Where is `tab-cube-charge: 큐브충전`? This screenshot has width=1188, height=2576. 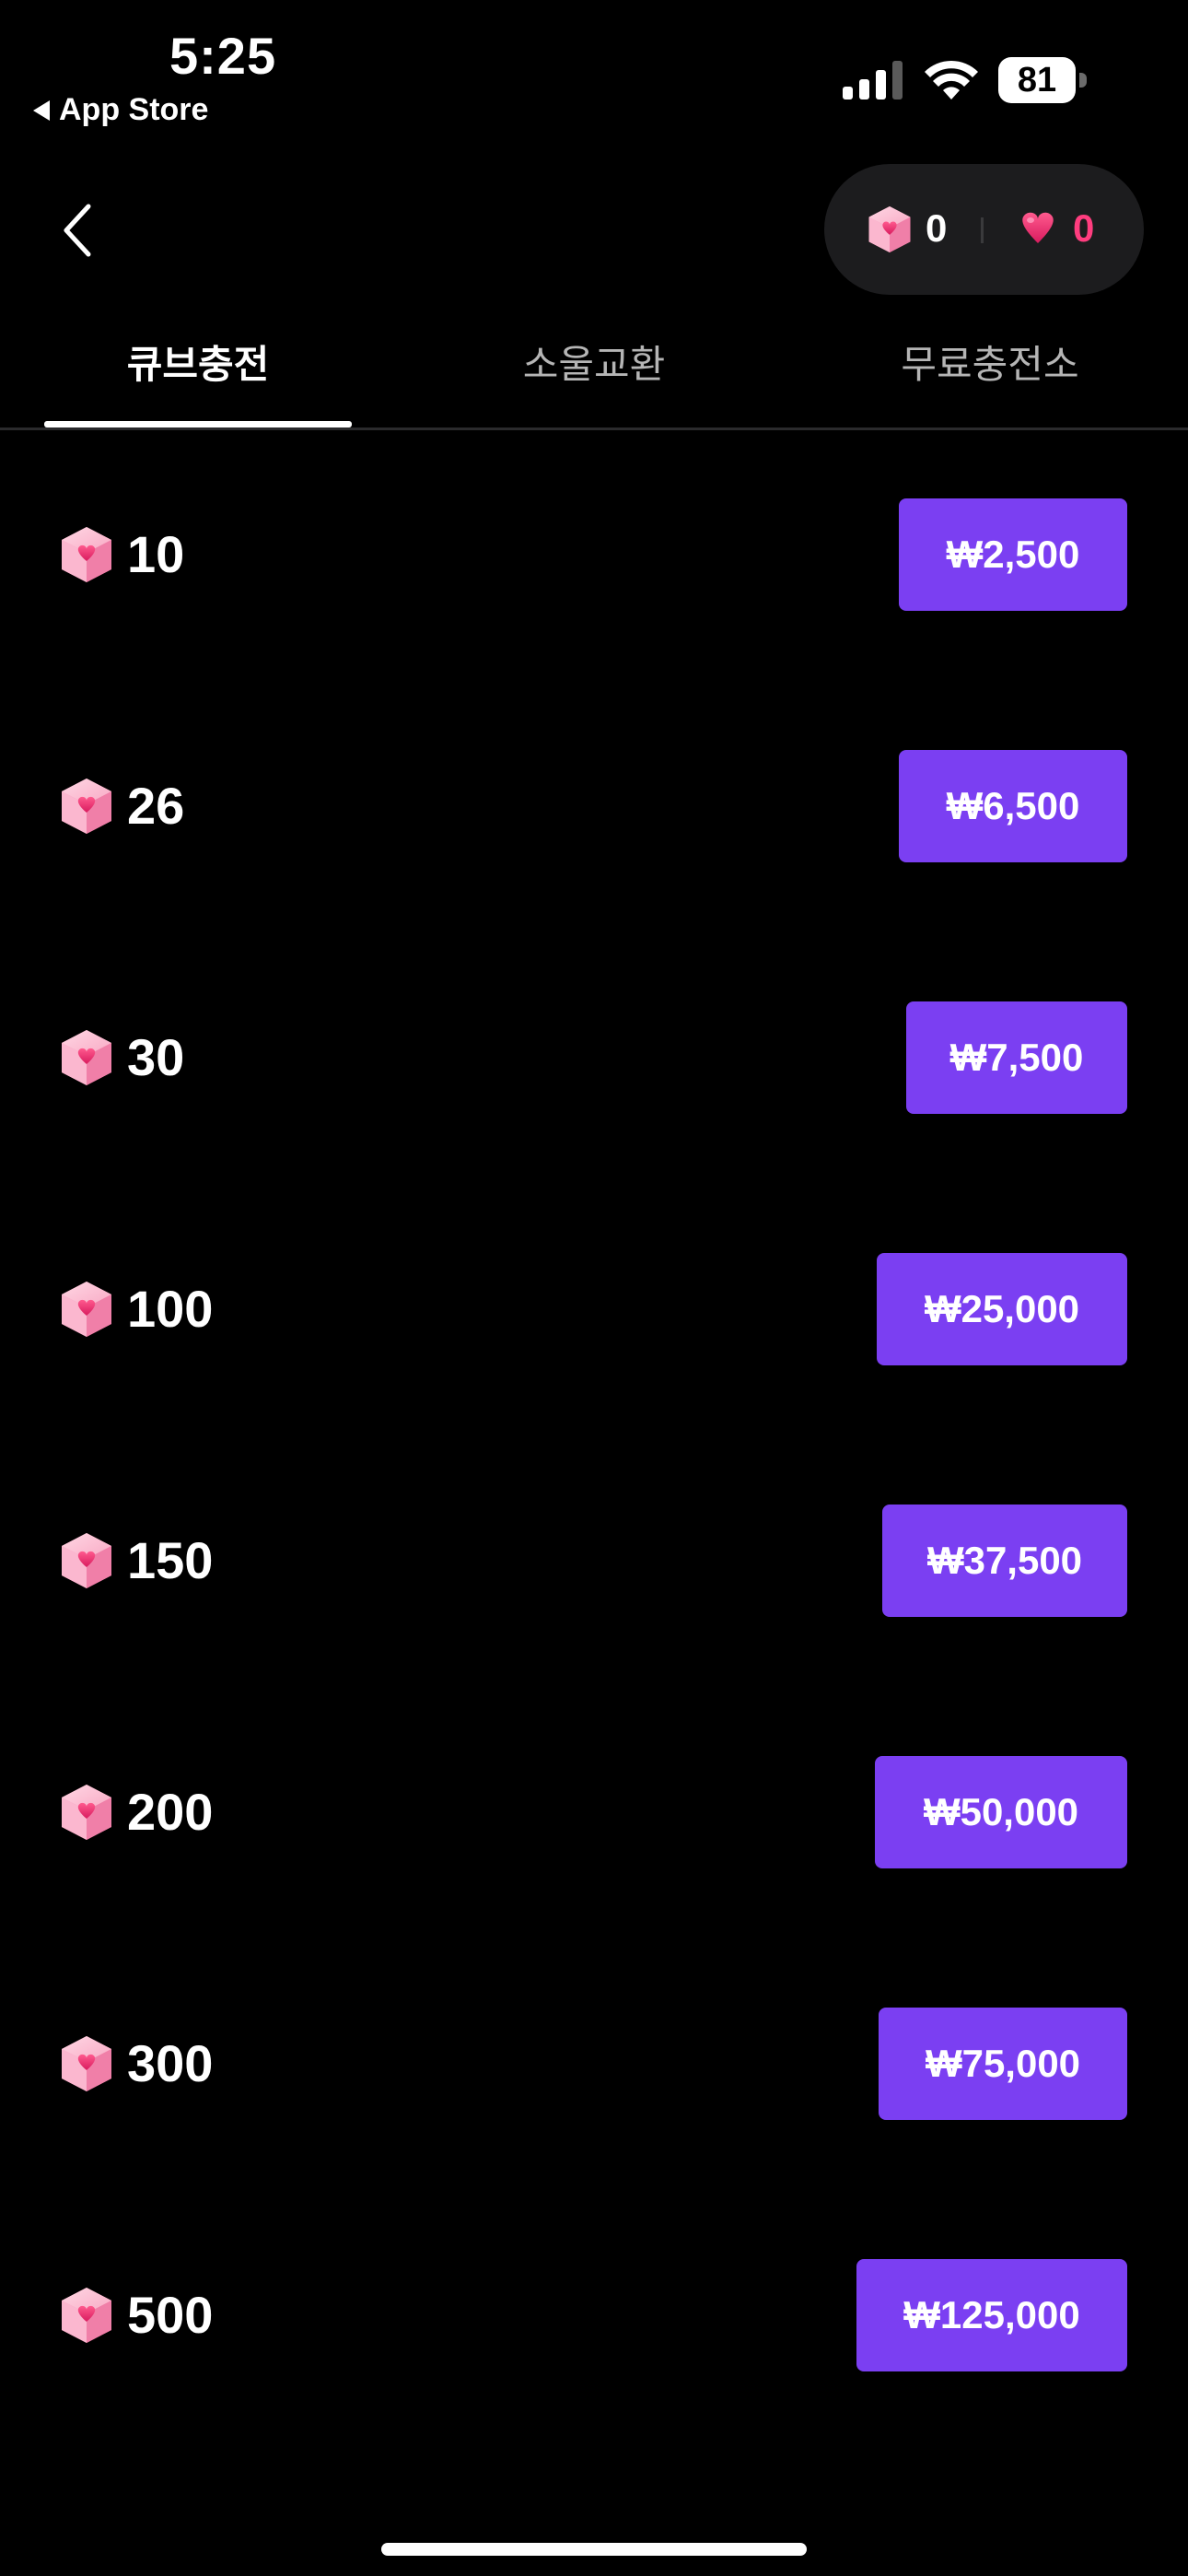
tab-cube-charge: 큐브충전 is located at coordinates (198, 370).